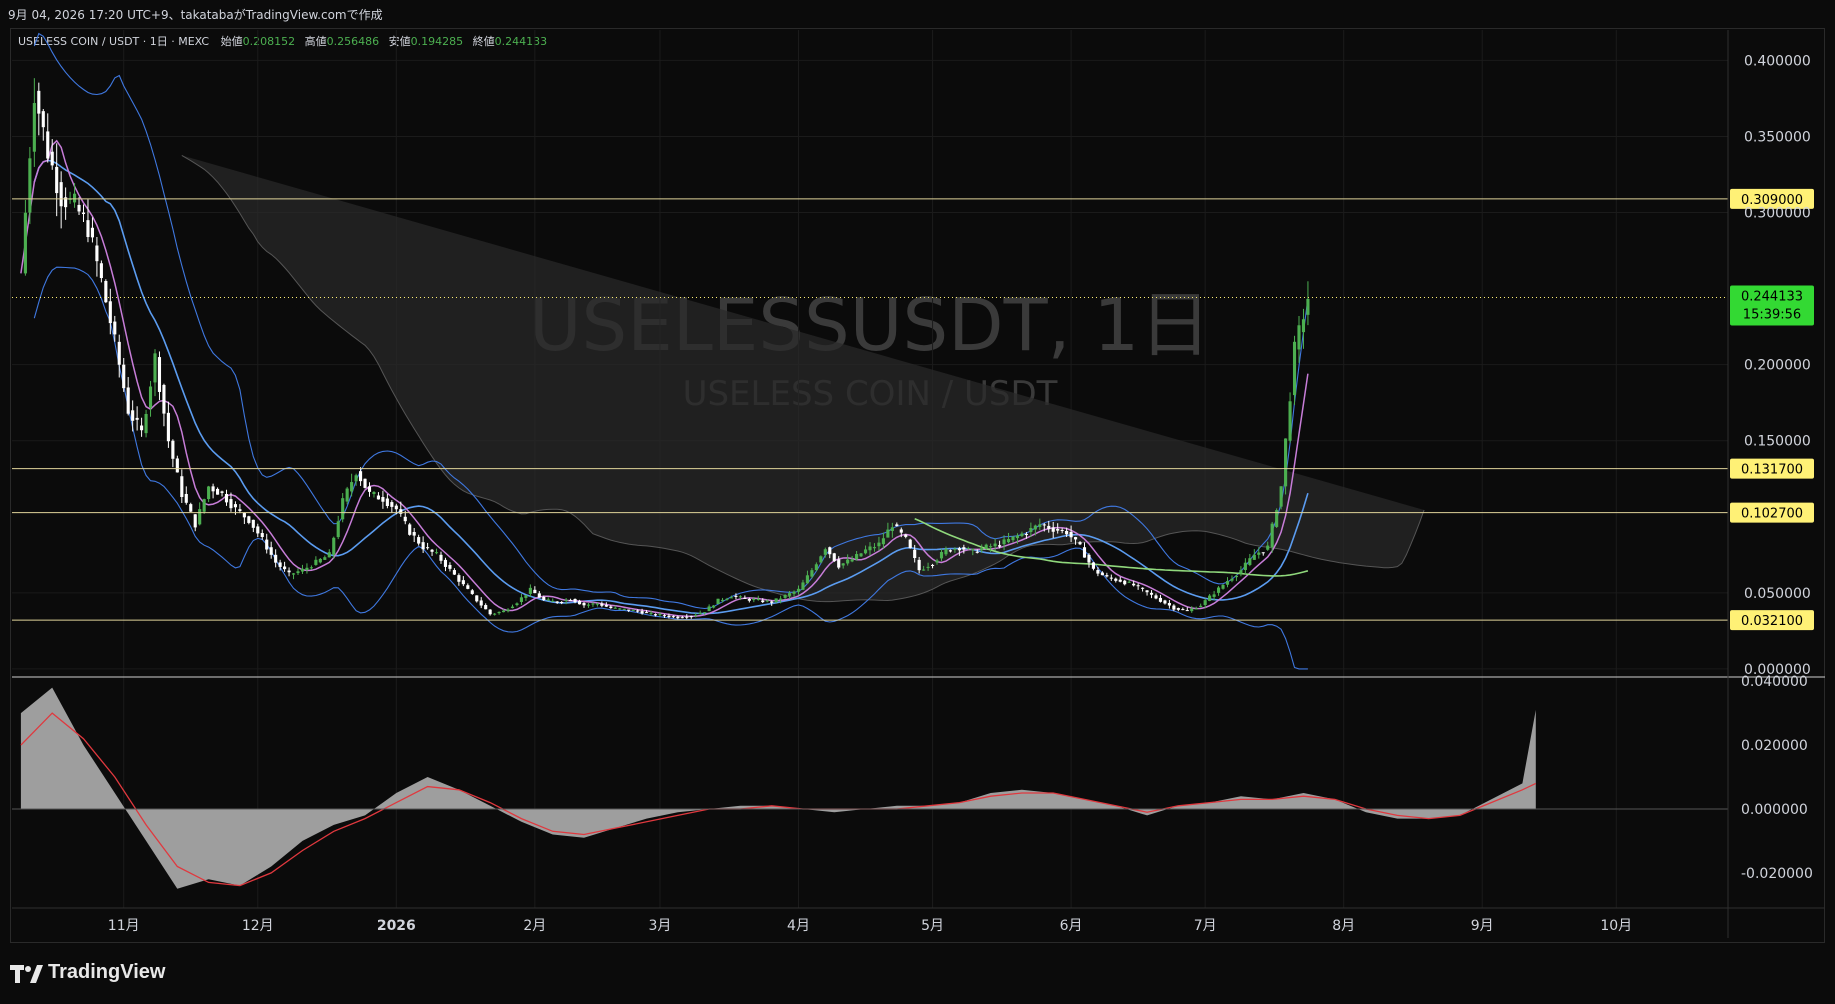 This screenshot has height=1004, width=1835. Describe the element at coordinates (1777, 874) in the screenshot. I see `oscillator-tick-label: -0.020000` at that location.